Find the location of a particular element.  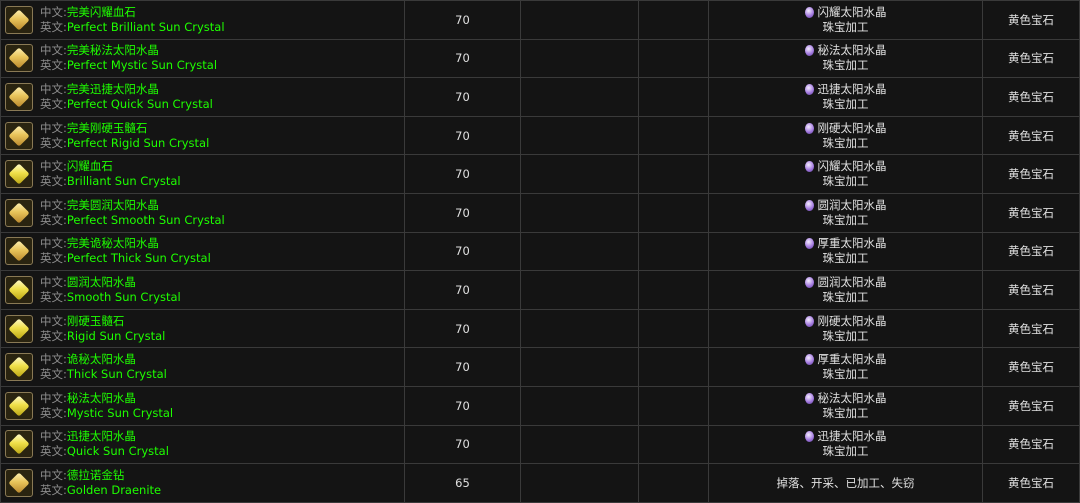

english-name-link: Perfect Quick Sun Crystal is located at coordinates (140, 104).